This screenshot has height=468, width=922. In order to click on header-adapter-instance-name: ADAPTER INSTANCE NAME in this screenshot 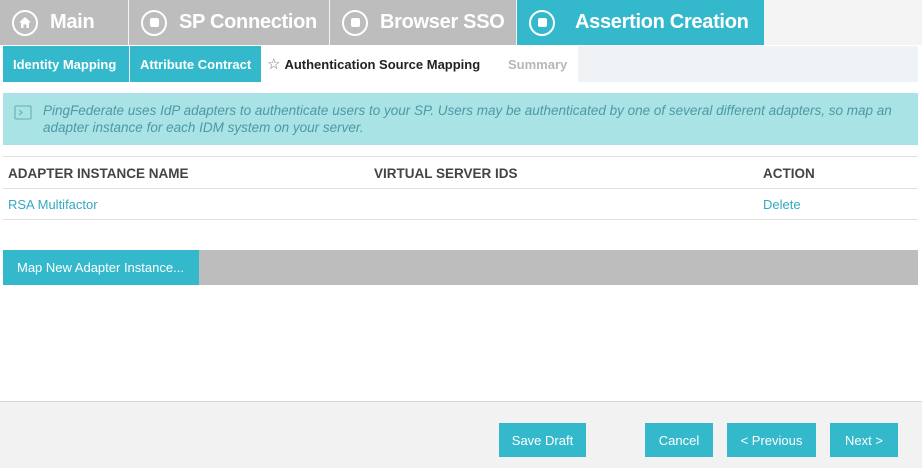, I will do `click(98, 173)`.